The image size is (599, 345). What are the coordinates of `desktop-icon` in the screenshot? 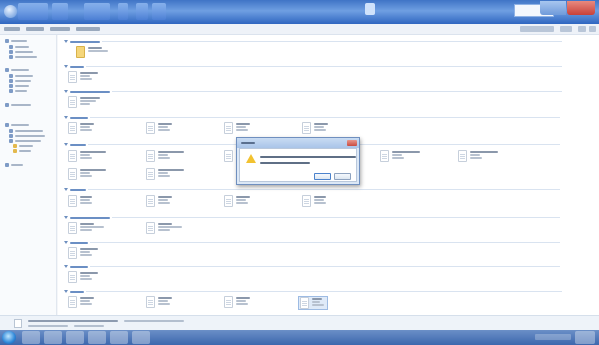 It's located at (11, 47).